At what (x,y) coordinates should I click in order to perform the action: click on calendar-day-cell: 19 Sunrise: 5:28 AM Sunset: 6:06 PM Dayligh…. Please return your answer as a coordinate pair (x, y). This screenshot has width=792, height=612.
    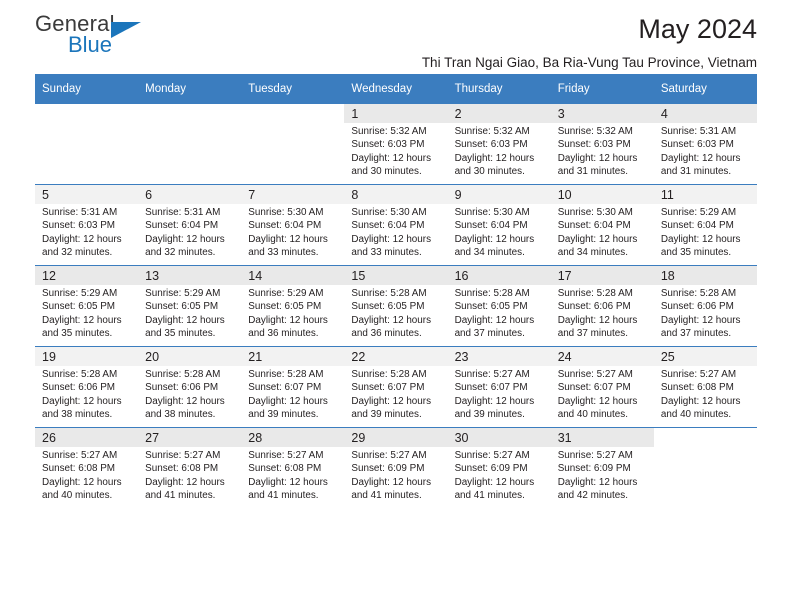
    Looking at the image, I should click on (87, 387).